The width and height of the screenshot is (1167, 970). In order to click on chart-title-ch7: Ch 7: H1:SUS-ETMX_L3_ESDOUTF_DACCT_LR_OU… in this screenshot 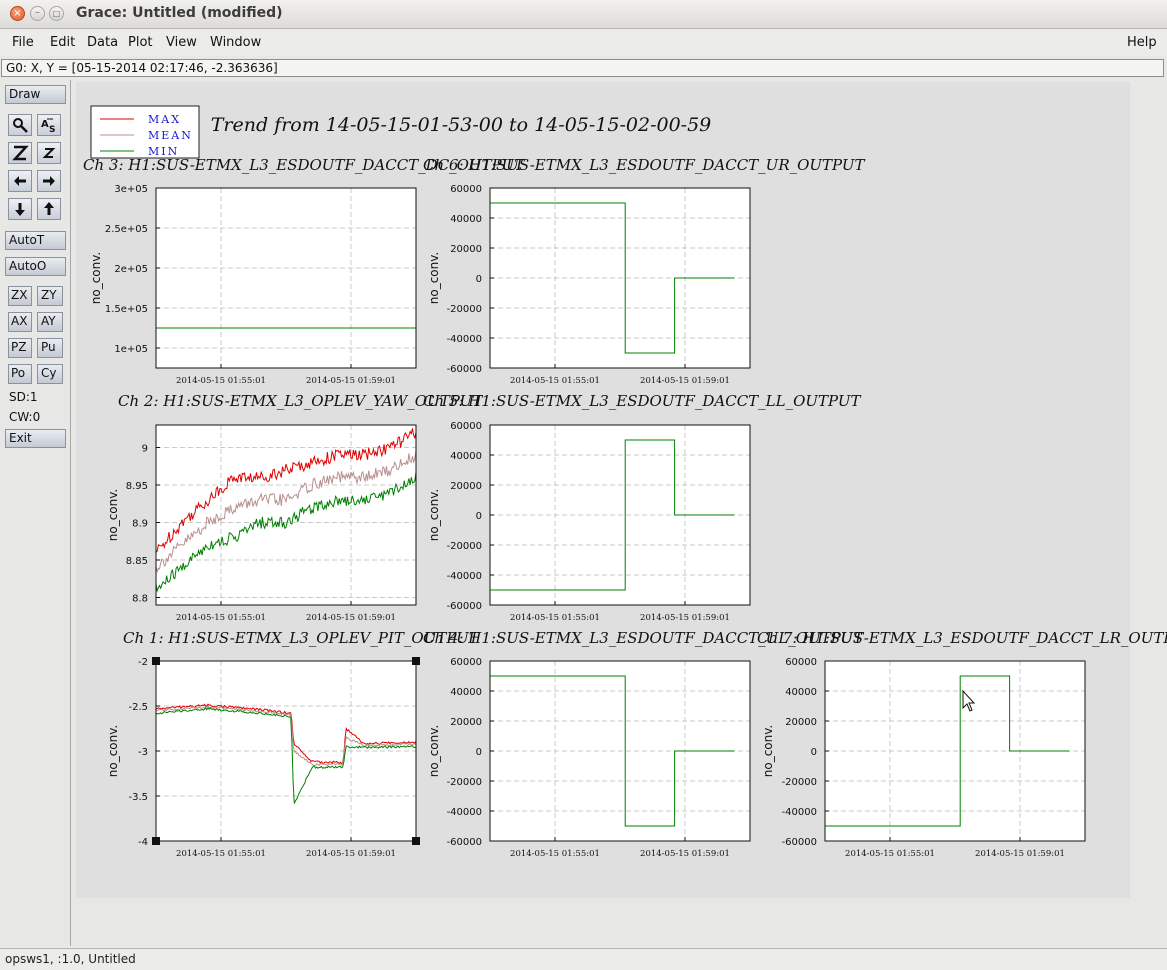, I will do `click(962, 638)`.